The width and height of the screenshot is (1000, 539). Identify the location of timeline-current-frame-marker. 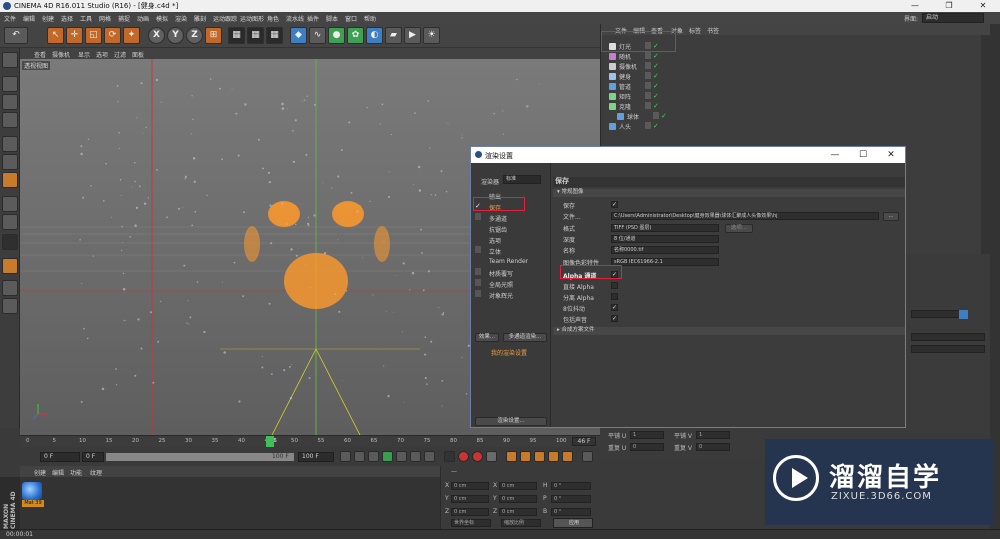
(270, 441).